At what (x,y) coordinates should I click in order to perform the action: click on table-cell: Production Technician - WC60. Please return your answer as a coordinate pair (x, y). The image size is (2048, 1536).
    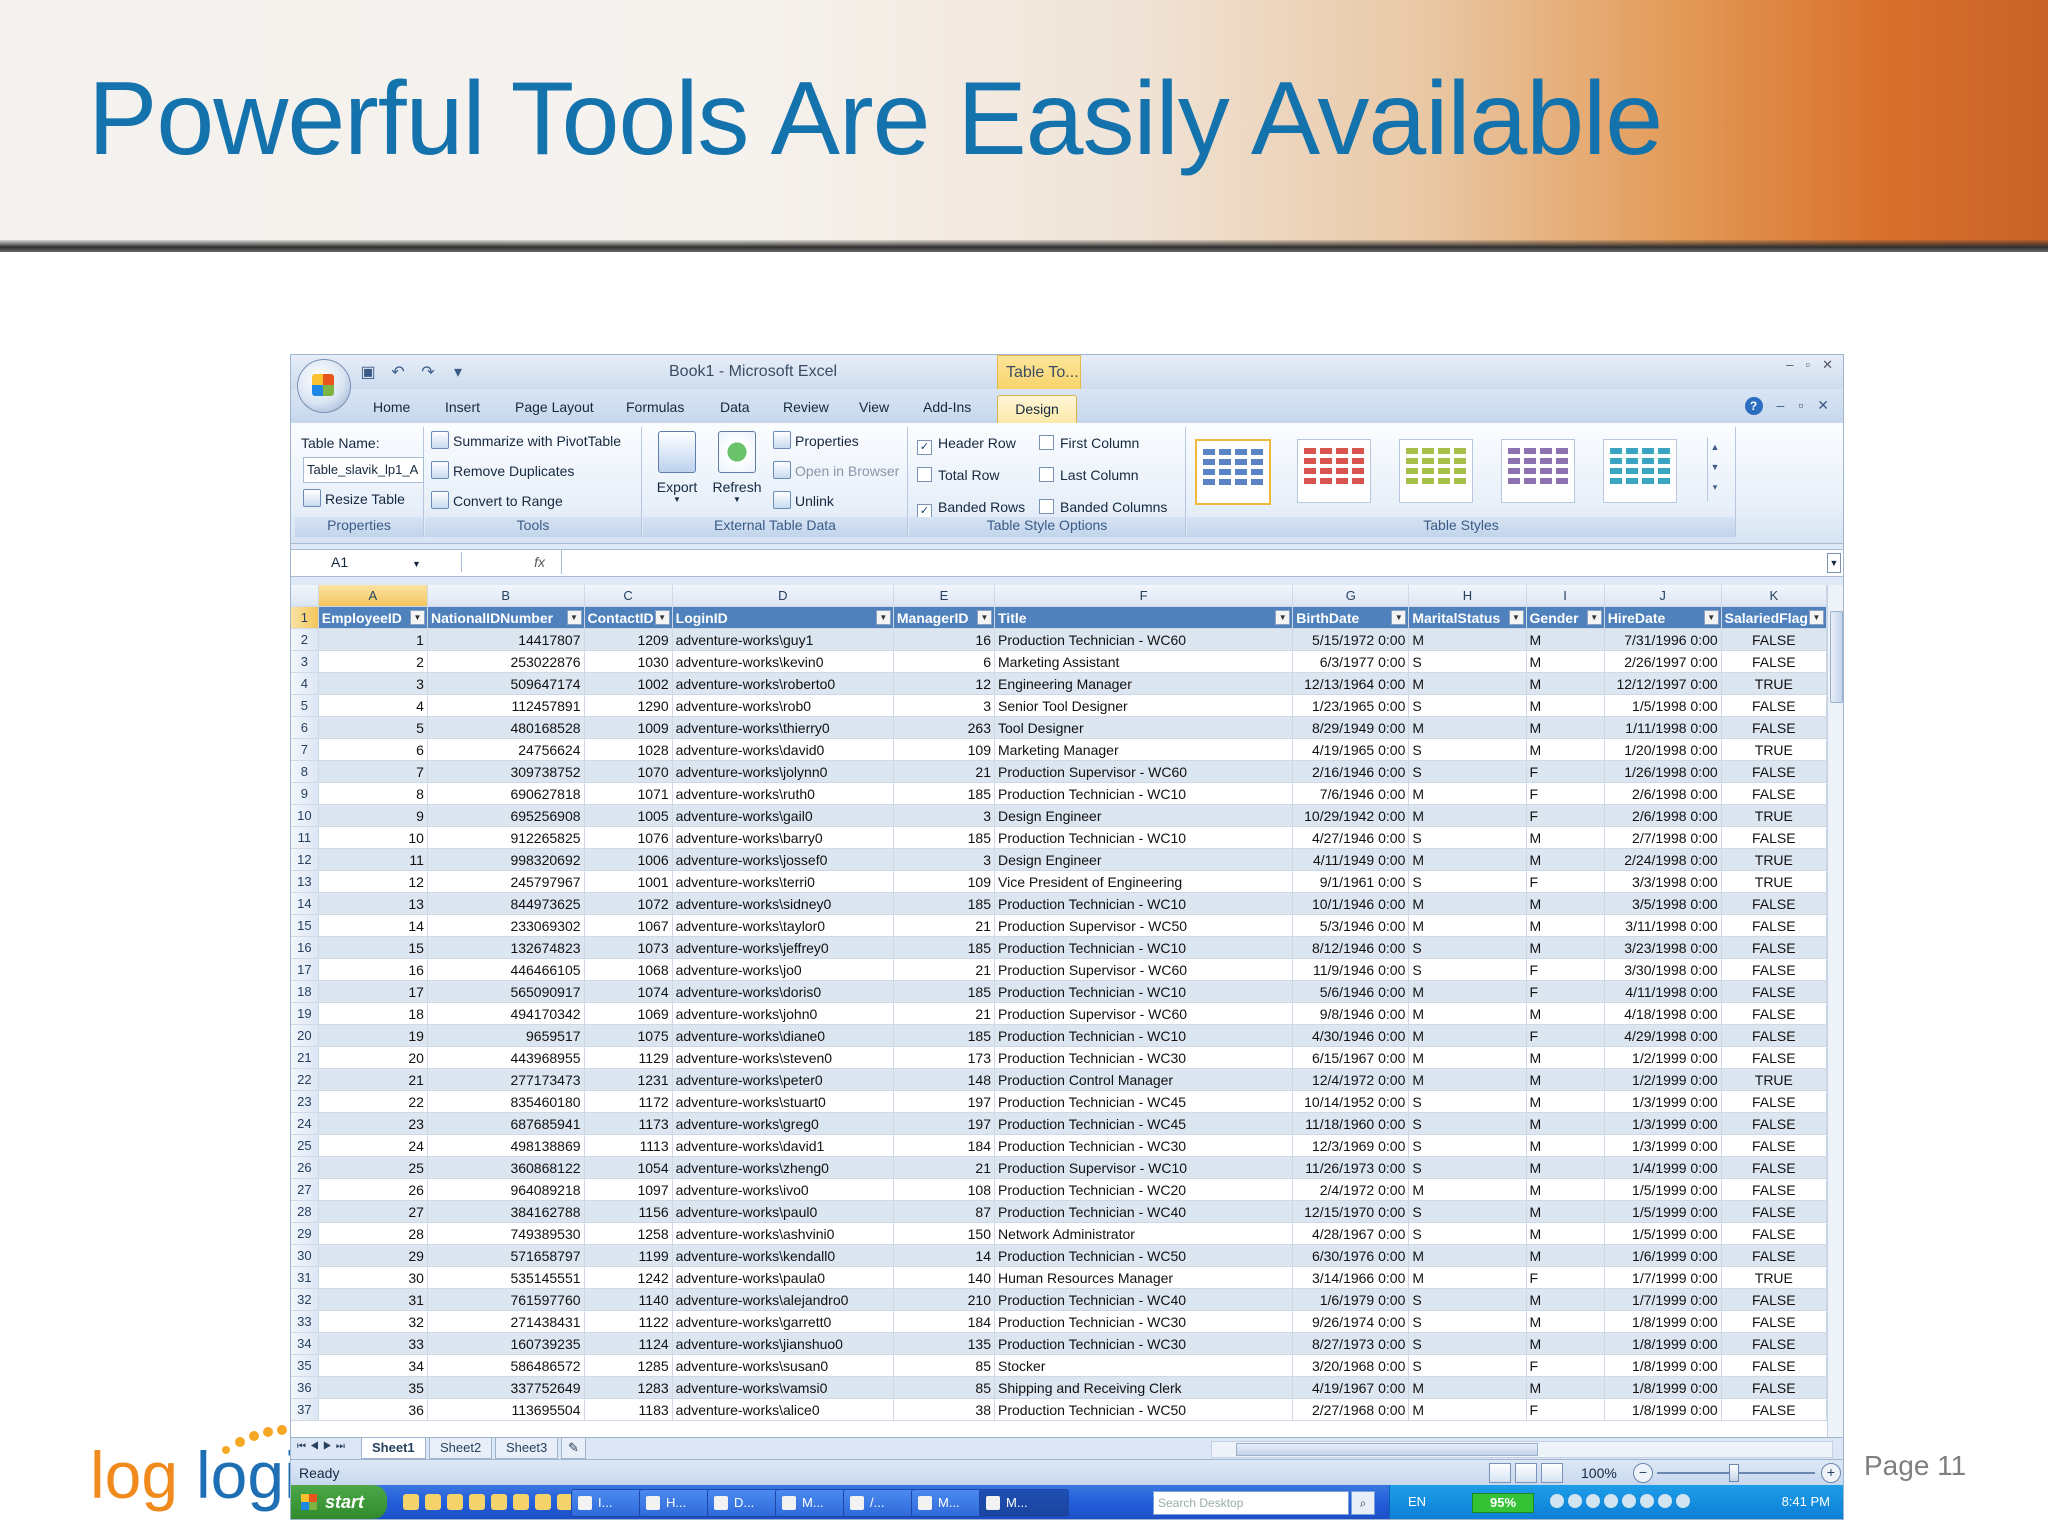
    Looking at the image, I should click on (1144, 639).